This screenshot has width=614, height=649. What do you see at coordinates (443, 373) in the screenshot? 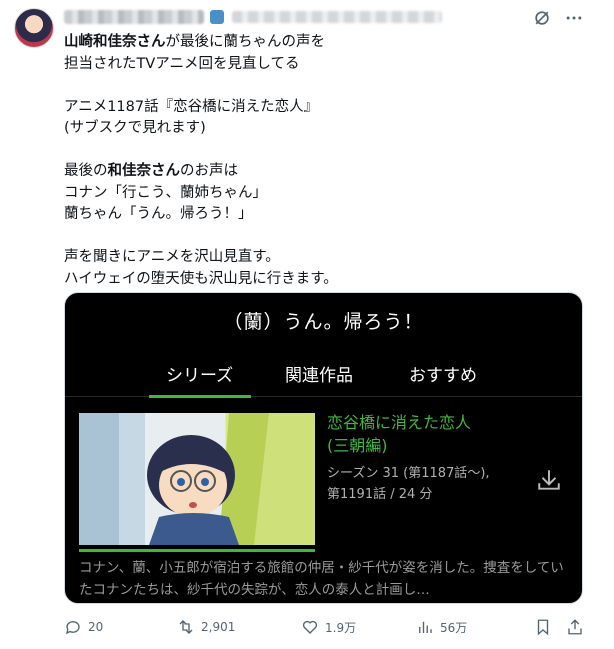
I see `tab-recommended: おすすめ` at bounding box center [443, 373].